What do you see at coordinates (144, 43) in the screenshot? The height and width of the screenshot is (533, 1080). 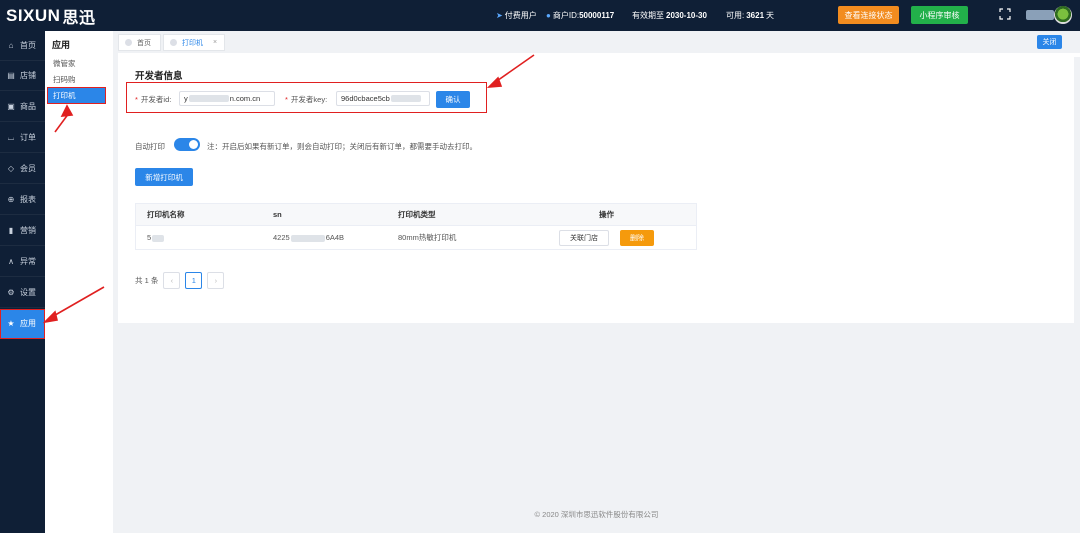 I see `tab-label: 首页` at bounding box center [144, 43].